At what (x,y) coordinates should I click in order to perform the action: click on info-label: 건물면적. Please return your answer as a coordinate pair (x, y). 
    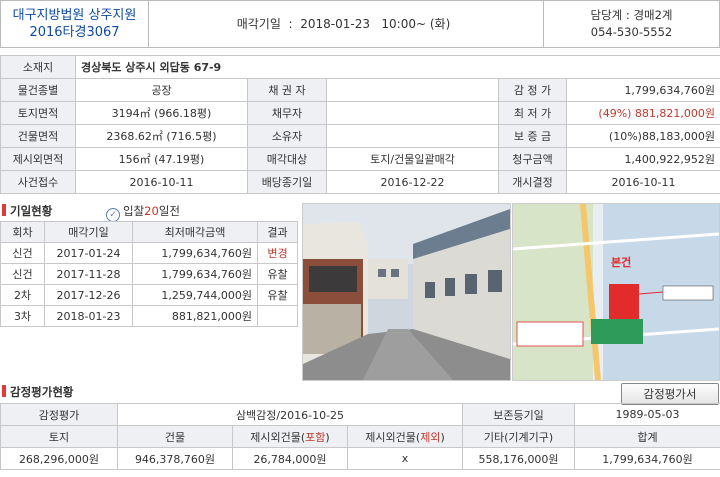
    Looking at the image, I should click on (38, 136).